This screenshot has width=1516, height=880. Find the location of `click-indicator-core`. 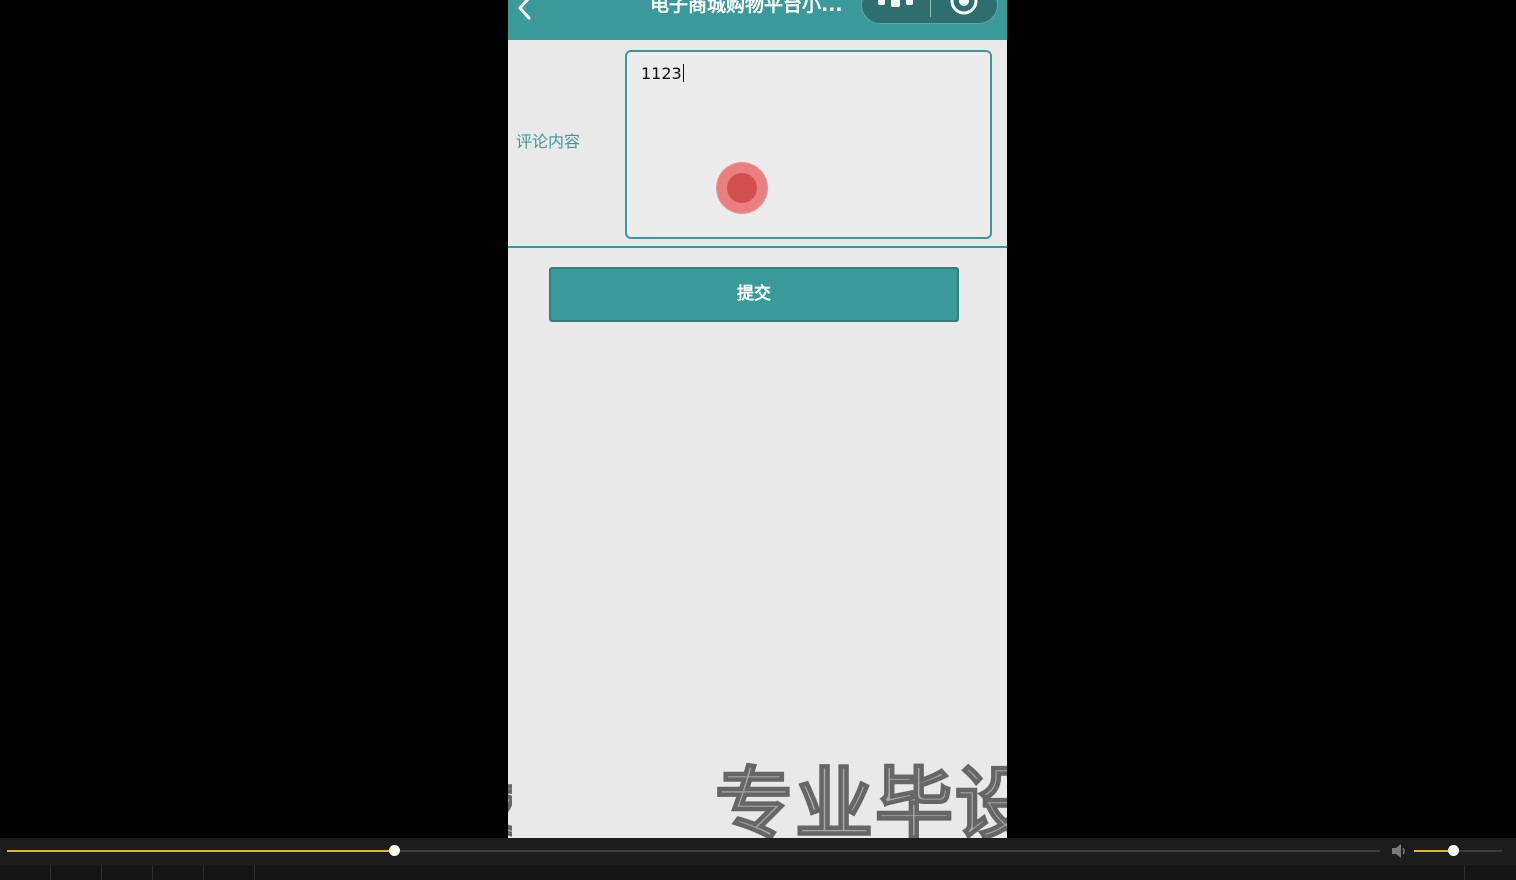

click-indicator-core is located at coordinates (742, 188).